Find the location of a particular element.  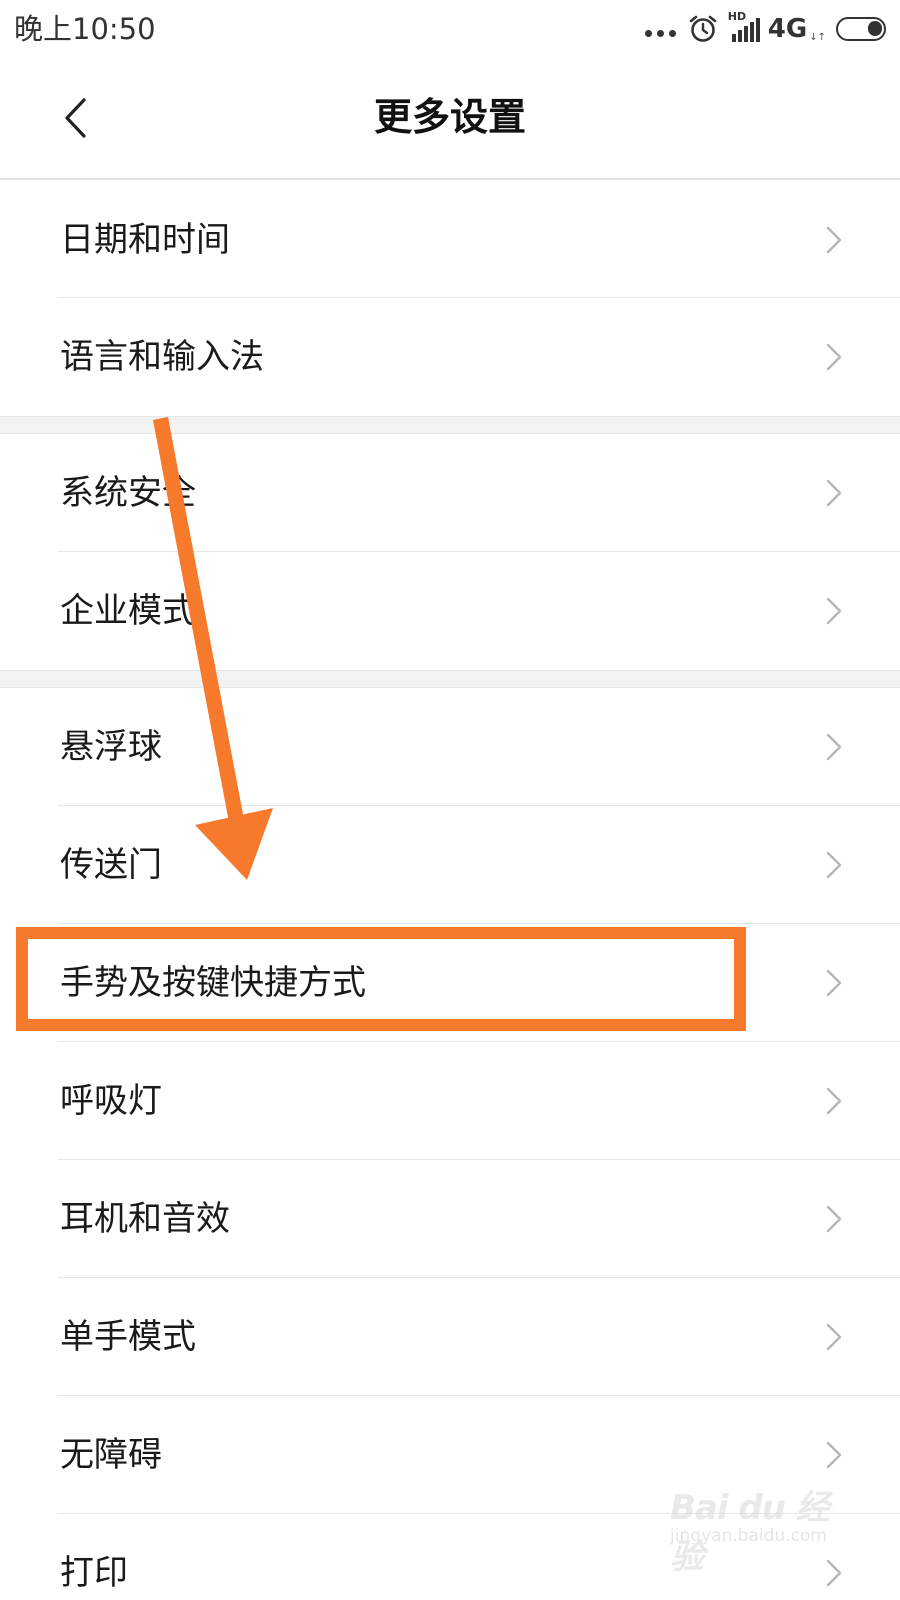

title-bar: 更多设置 is located at coordinates (450, 119).